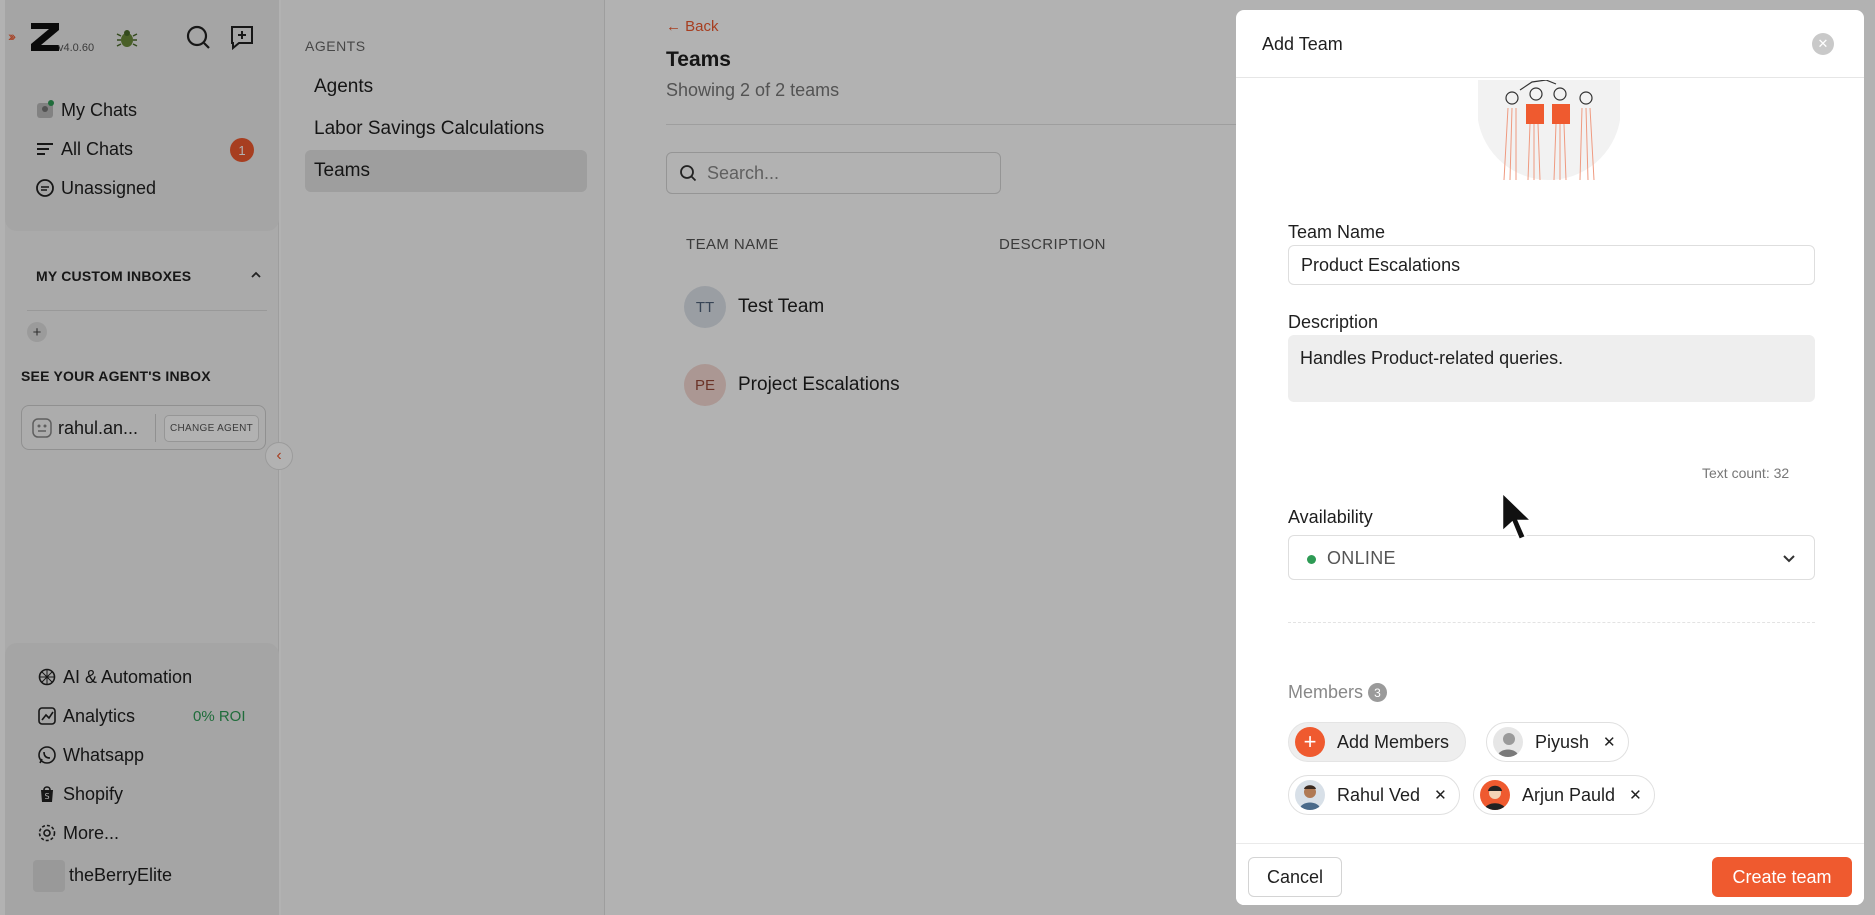 The height and width of the screenshot is (915, 1875). I want to click on add-members-button: + Add Members, so click(1377, 742).